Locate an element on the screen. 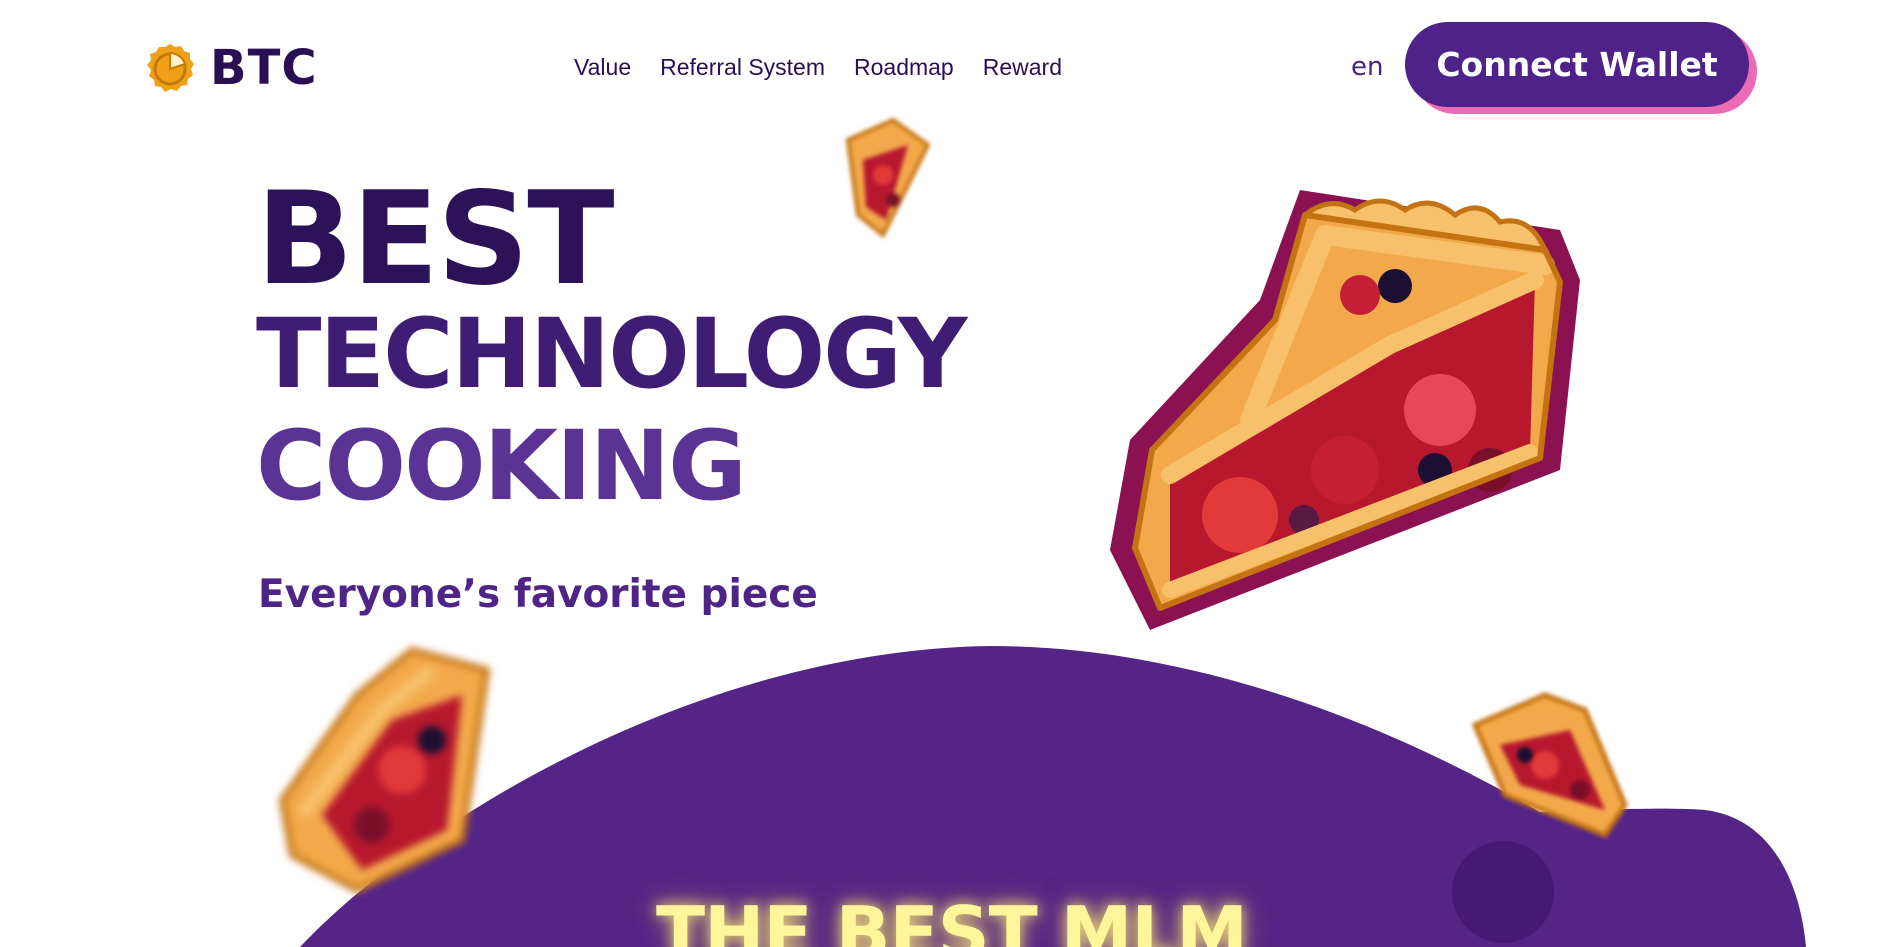 This screenshot has height=947, width=1903. section-title: THE BEST MLM is located at coordinates (952, 919).